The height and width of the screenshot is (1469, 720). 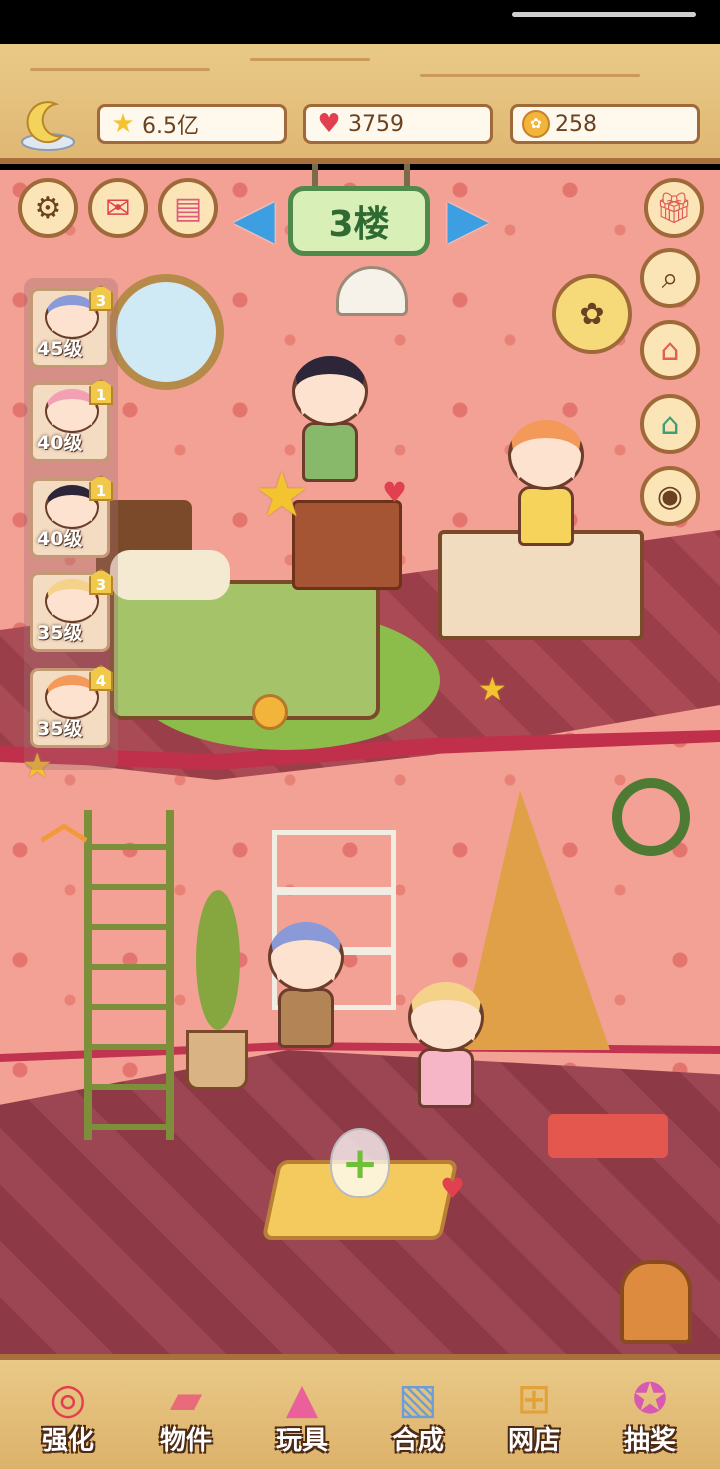 I want to click on exit-door-button, so click(x=656, y=1302).